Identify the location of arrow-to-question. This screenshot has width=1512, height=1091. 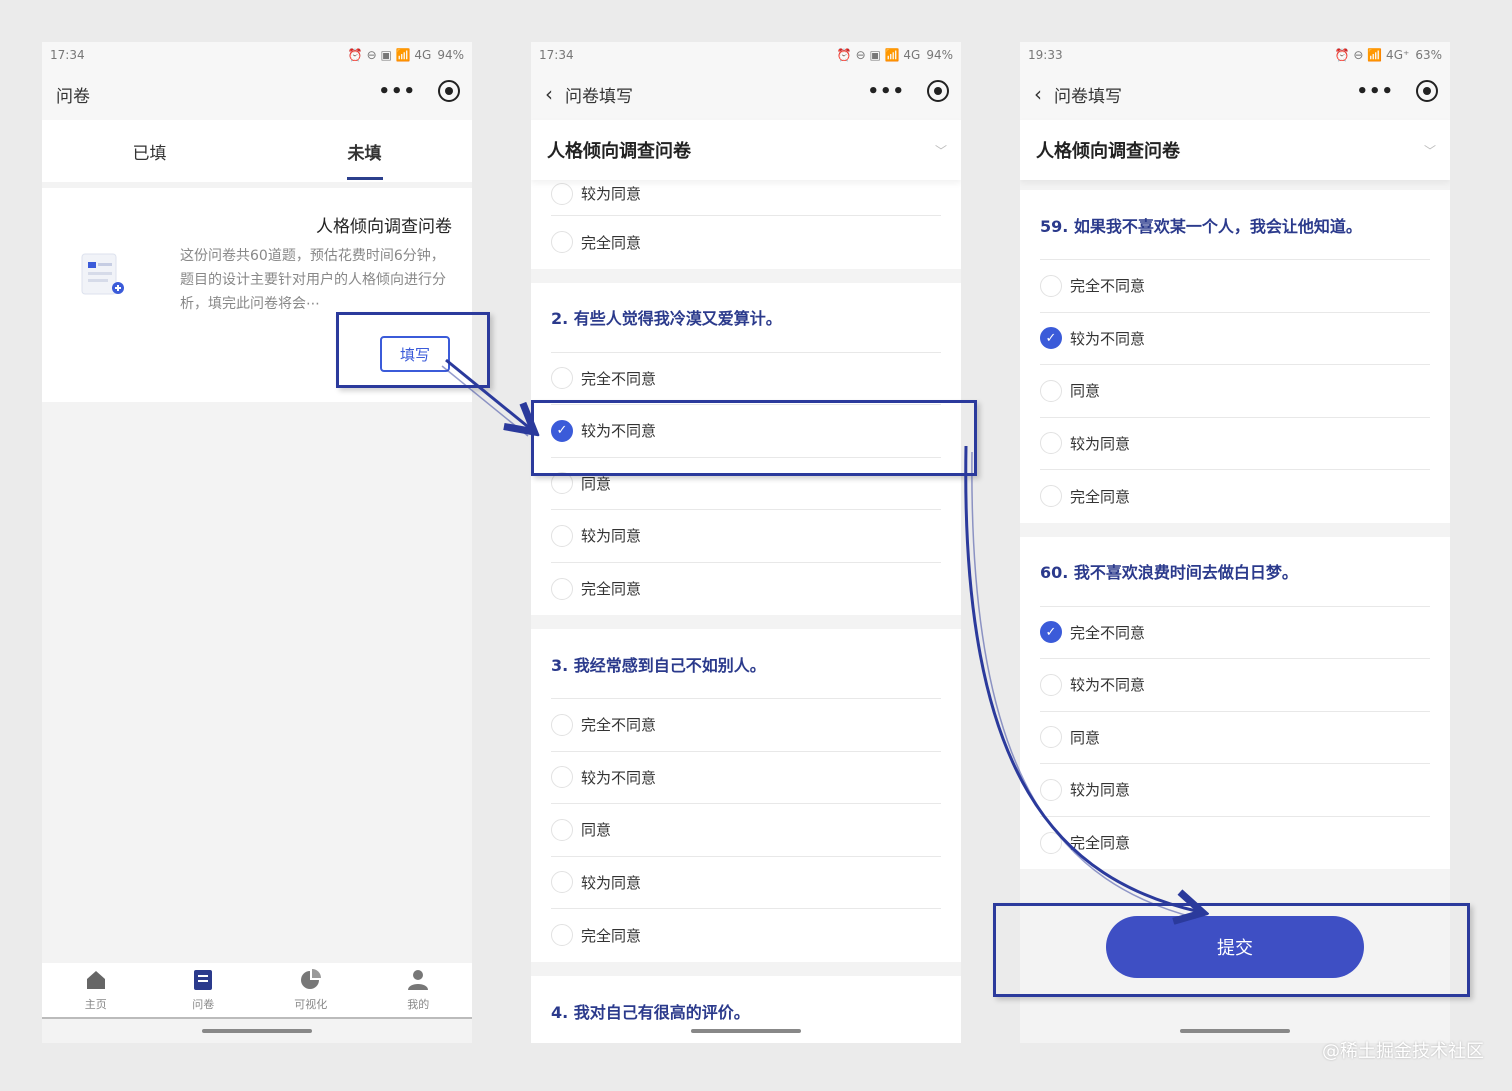
(488, 394).